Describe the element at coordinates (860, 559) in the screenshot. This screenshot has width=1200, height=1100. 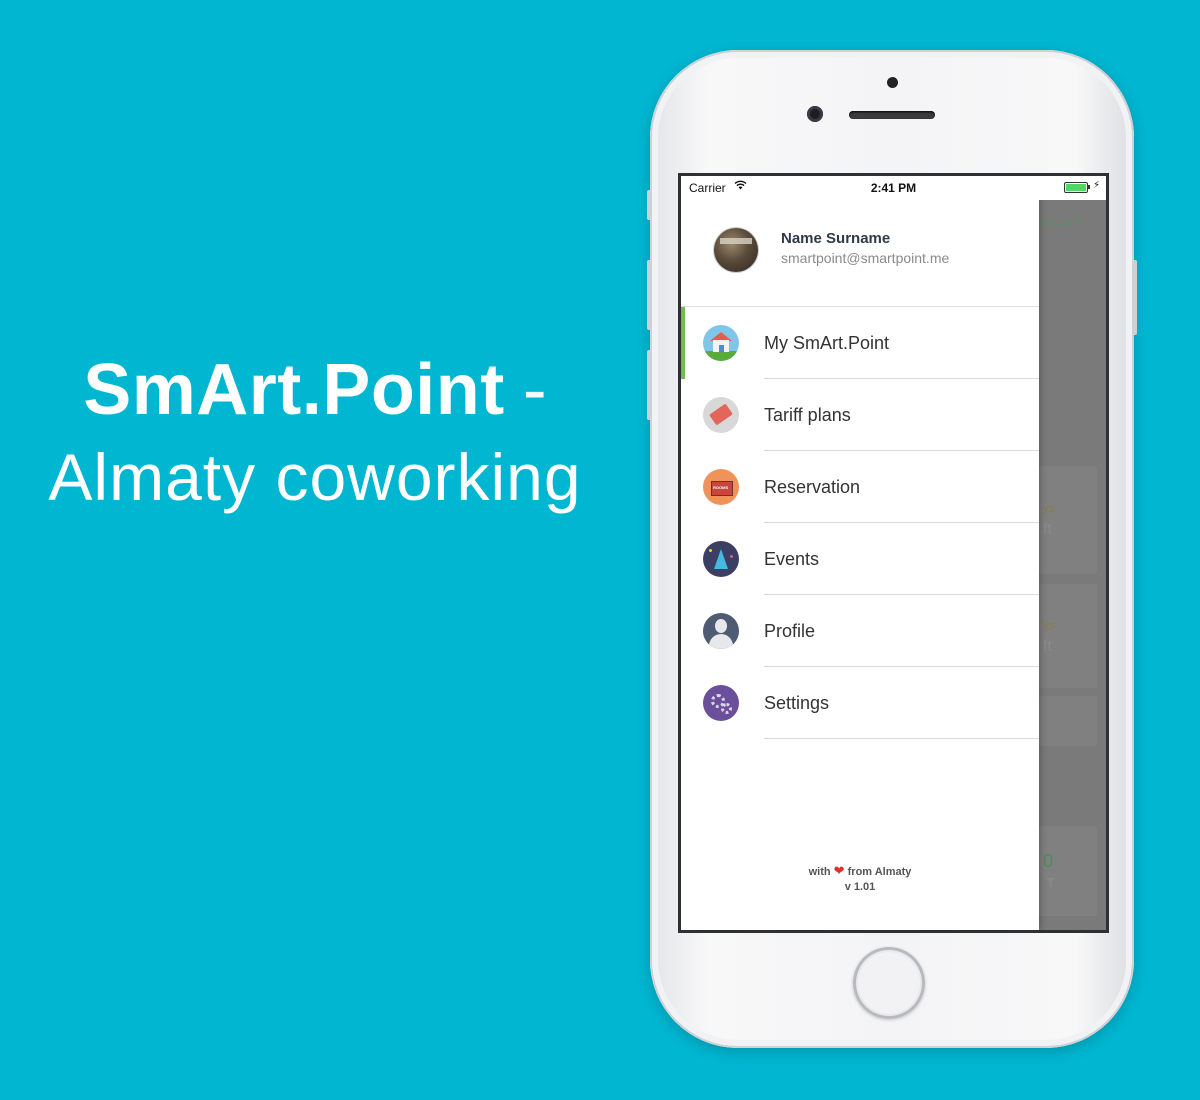
I see `menu-item-events: Events` at that location.